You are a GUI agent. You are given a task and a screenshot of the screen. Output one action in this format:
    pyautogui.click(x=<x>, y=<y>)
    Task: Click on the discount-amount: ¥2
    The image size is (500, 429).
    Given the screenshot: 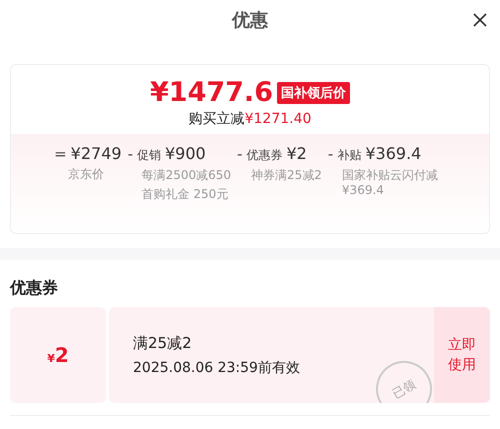 What is the action you would take?
    pyautogui.click(x=296, y=153)
    